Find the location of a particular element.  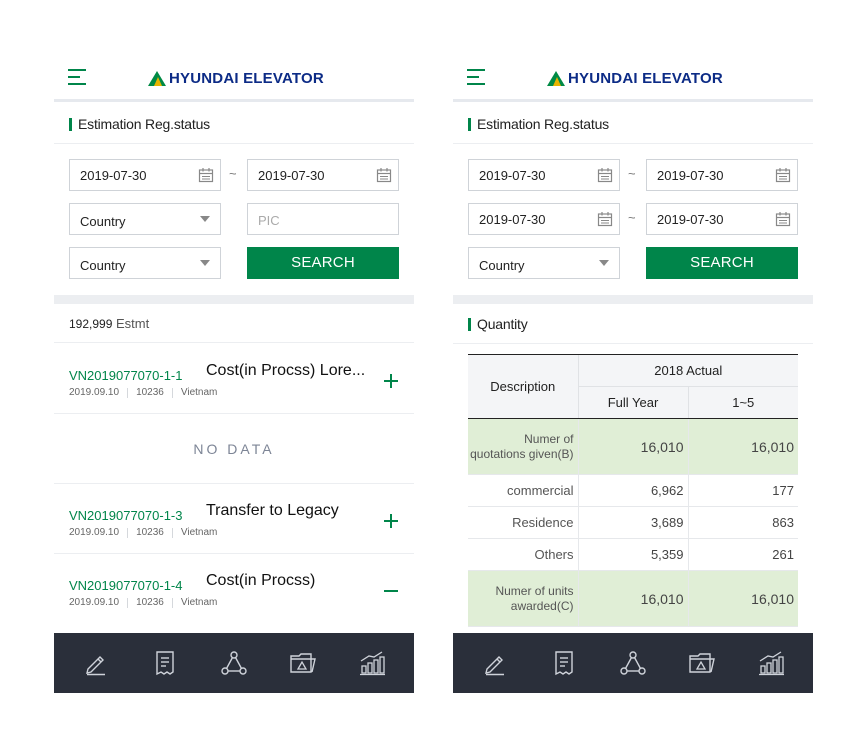

country-select-2: Country is located at coordinates (145, 263).